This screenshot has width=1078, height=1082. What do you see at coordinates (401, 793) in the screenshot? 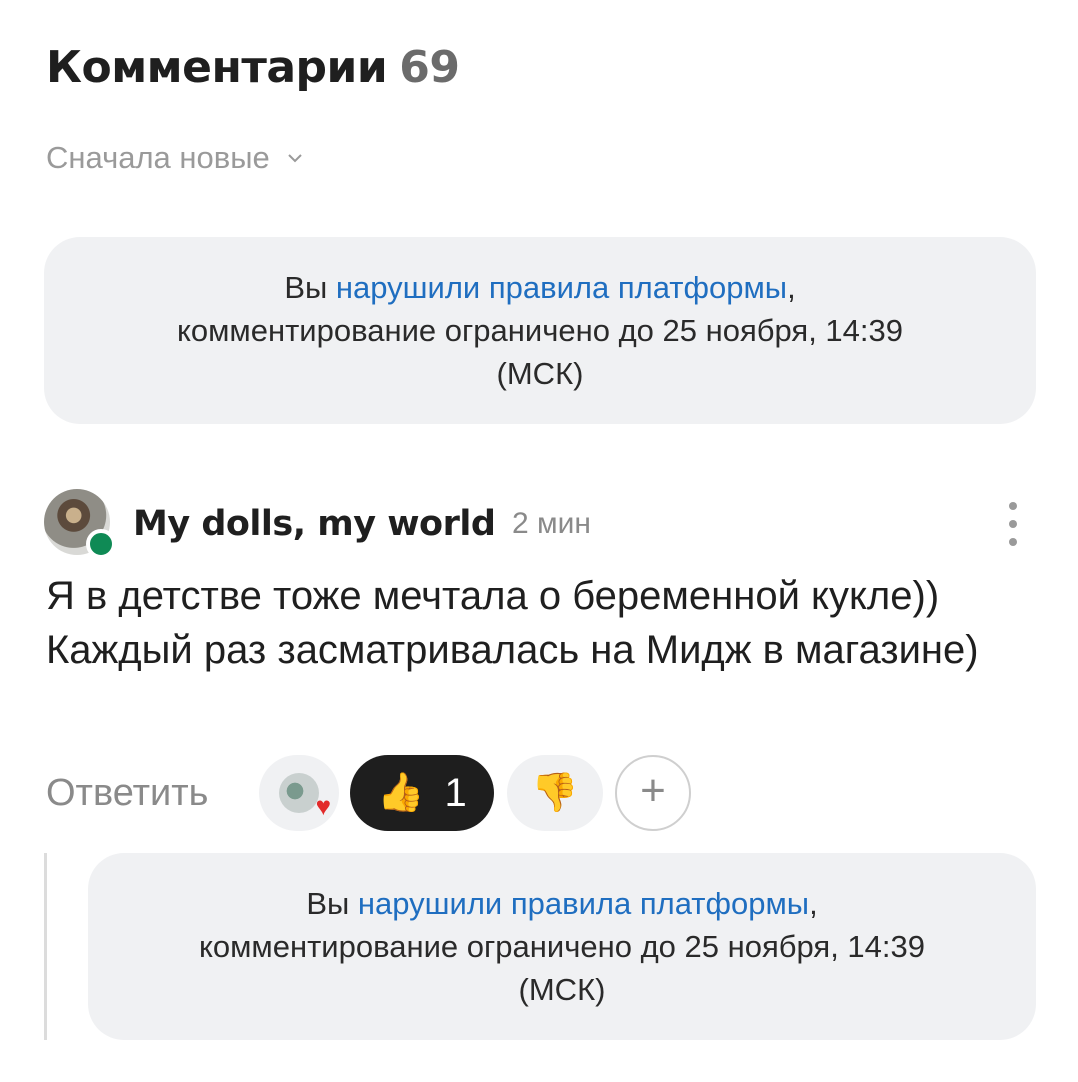
I see `thumbs-up-icon: 👍` at bounding box center [401, 793].